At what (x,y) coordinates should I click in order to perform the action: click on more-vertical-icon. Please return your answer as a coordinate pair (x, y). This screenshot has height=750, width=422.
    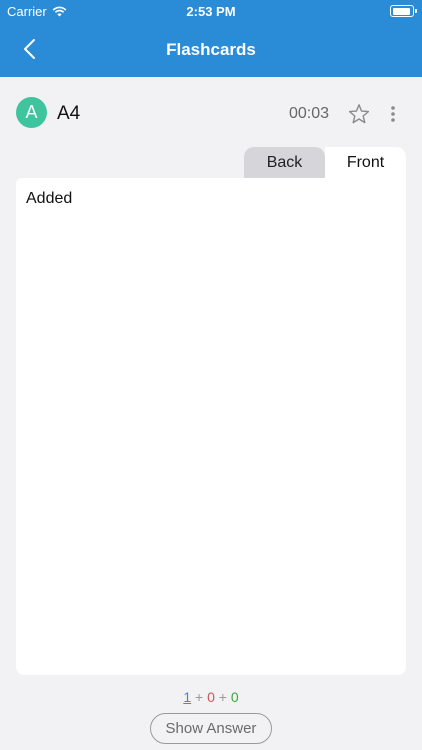
    Looking at the image, I should click on (393, 114).